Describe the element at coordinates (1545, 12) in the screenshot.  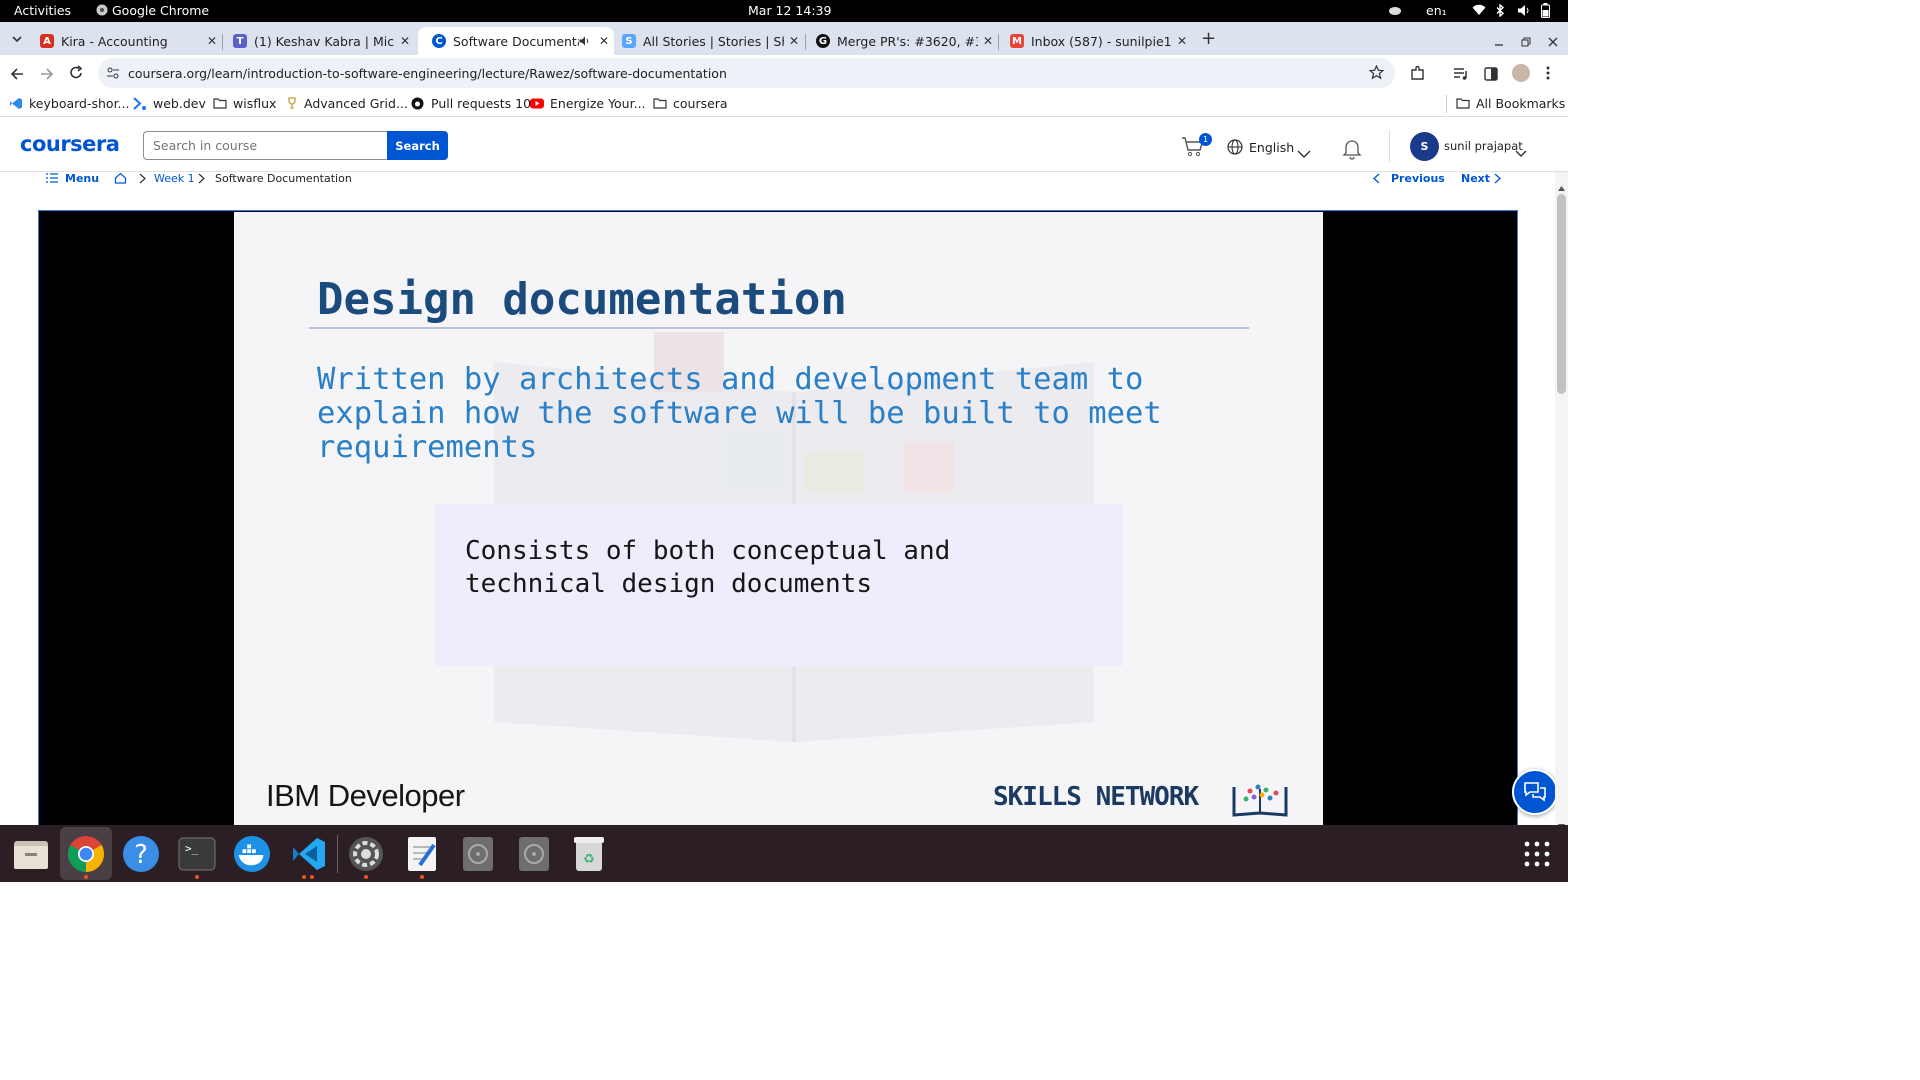
I see `battery-icon` at that location.